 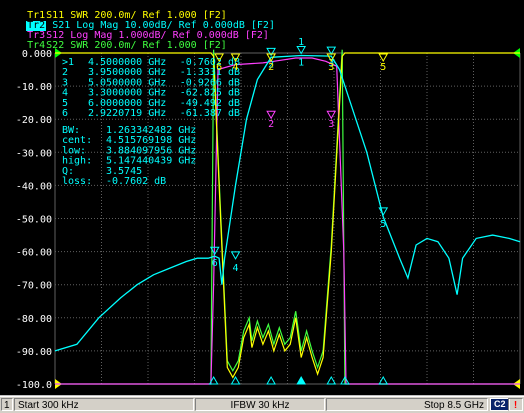 I want to click on y-axis-label: -20.00, so click(x=34, y=120).